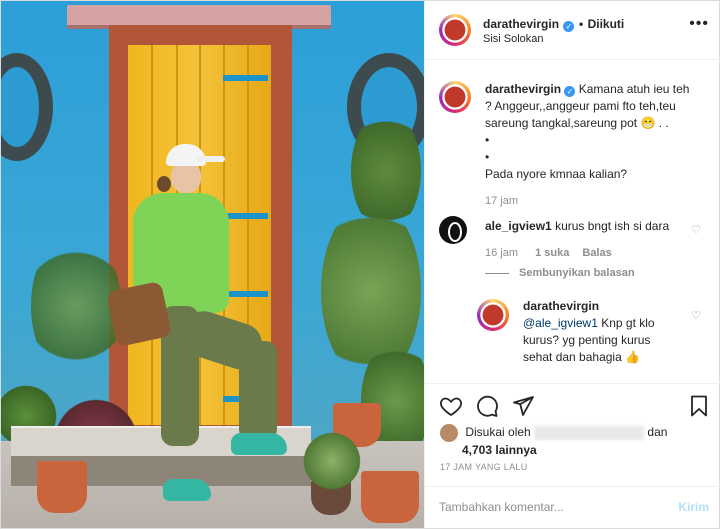 The height and width of the screenshot is (529, 720). Describe the element at coordinates (589, 433) in the screenshot. I see `redacted-username` at that location.